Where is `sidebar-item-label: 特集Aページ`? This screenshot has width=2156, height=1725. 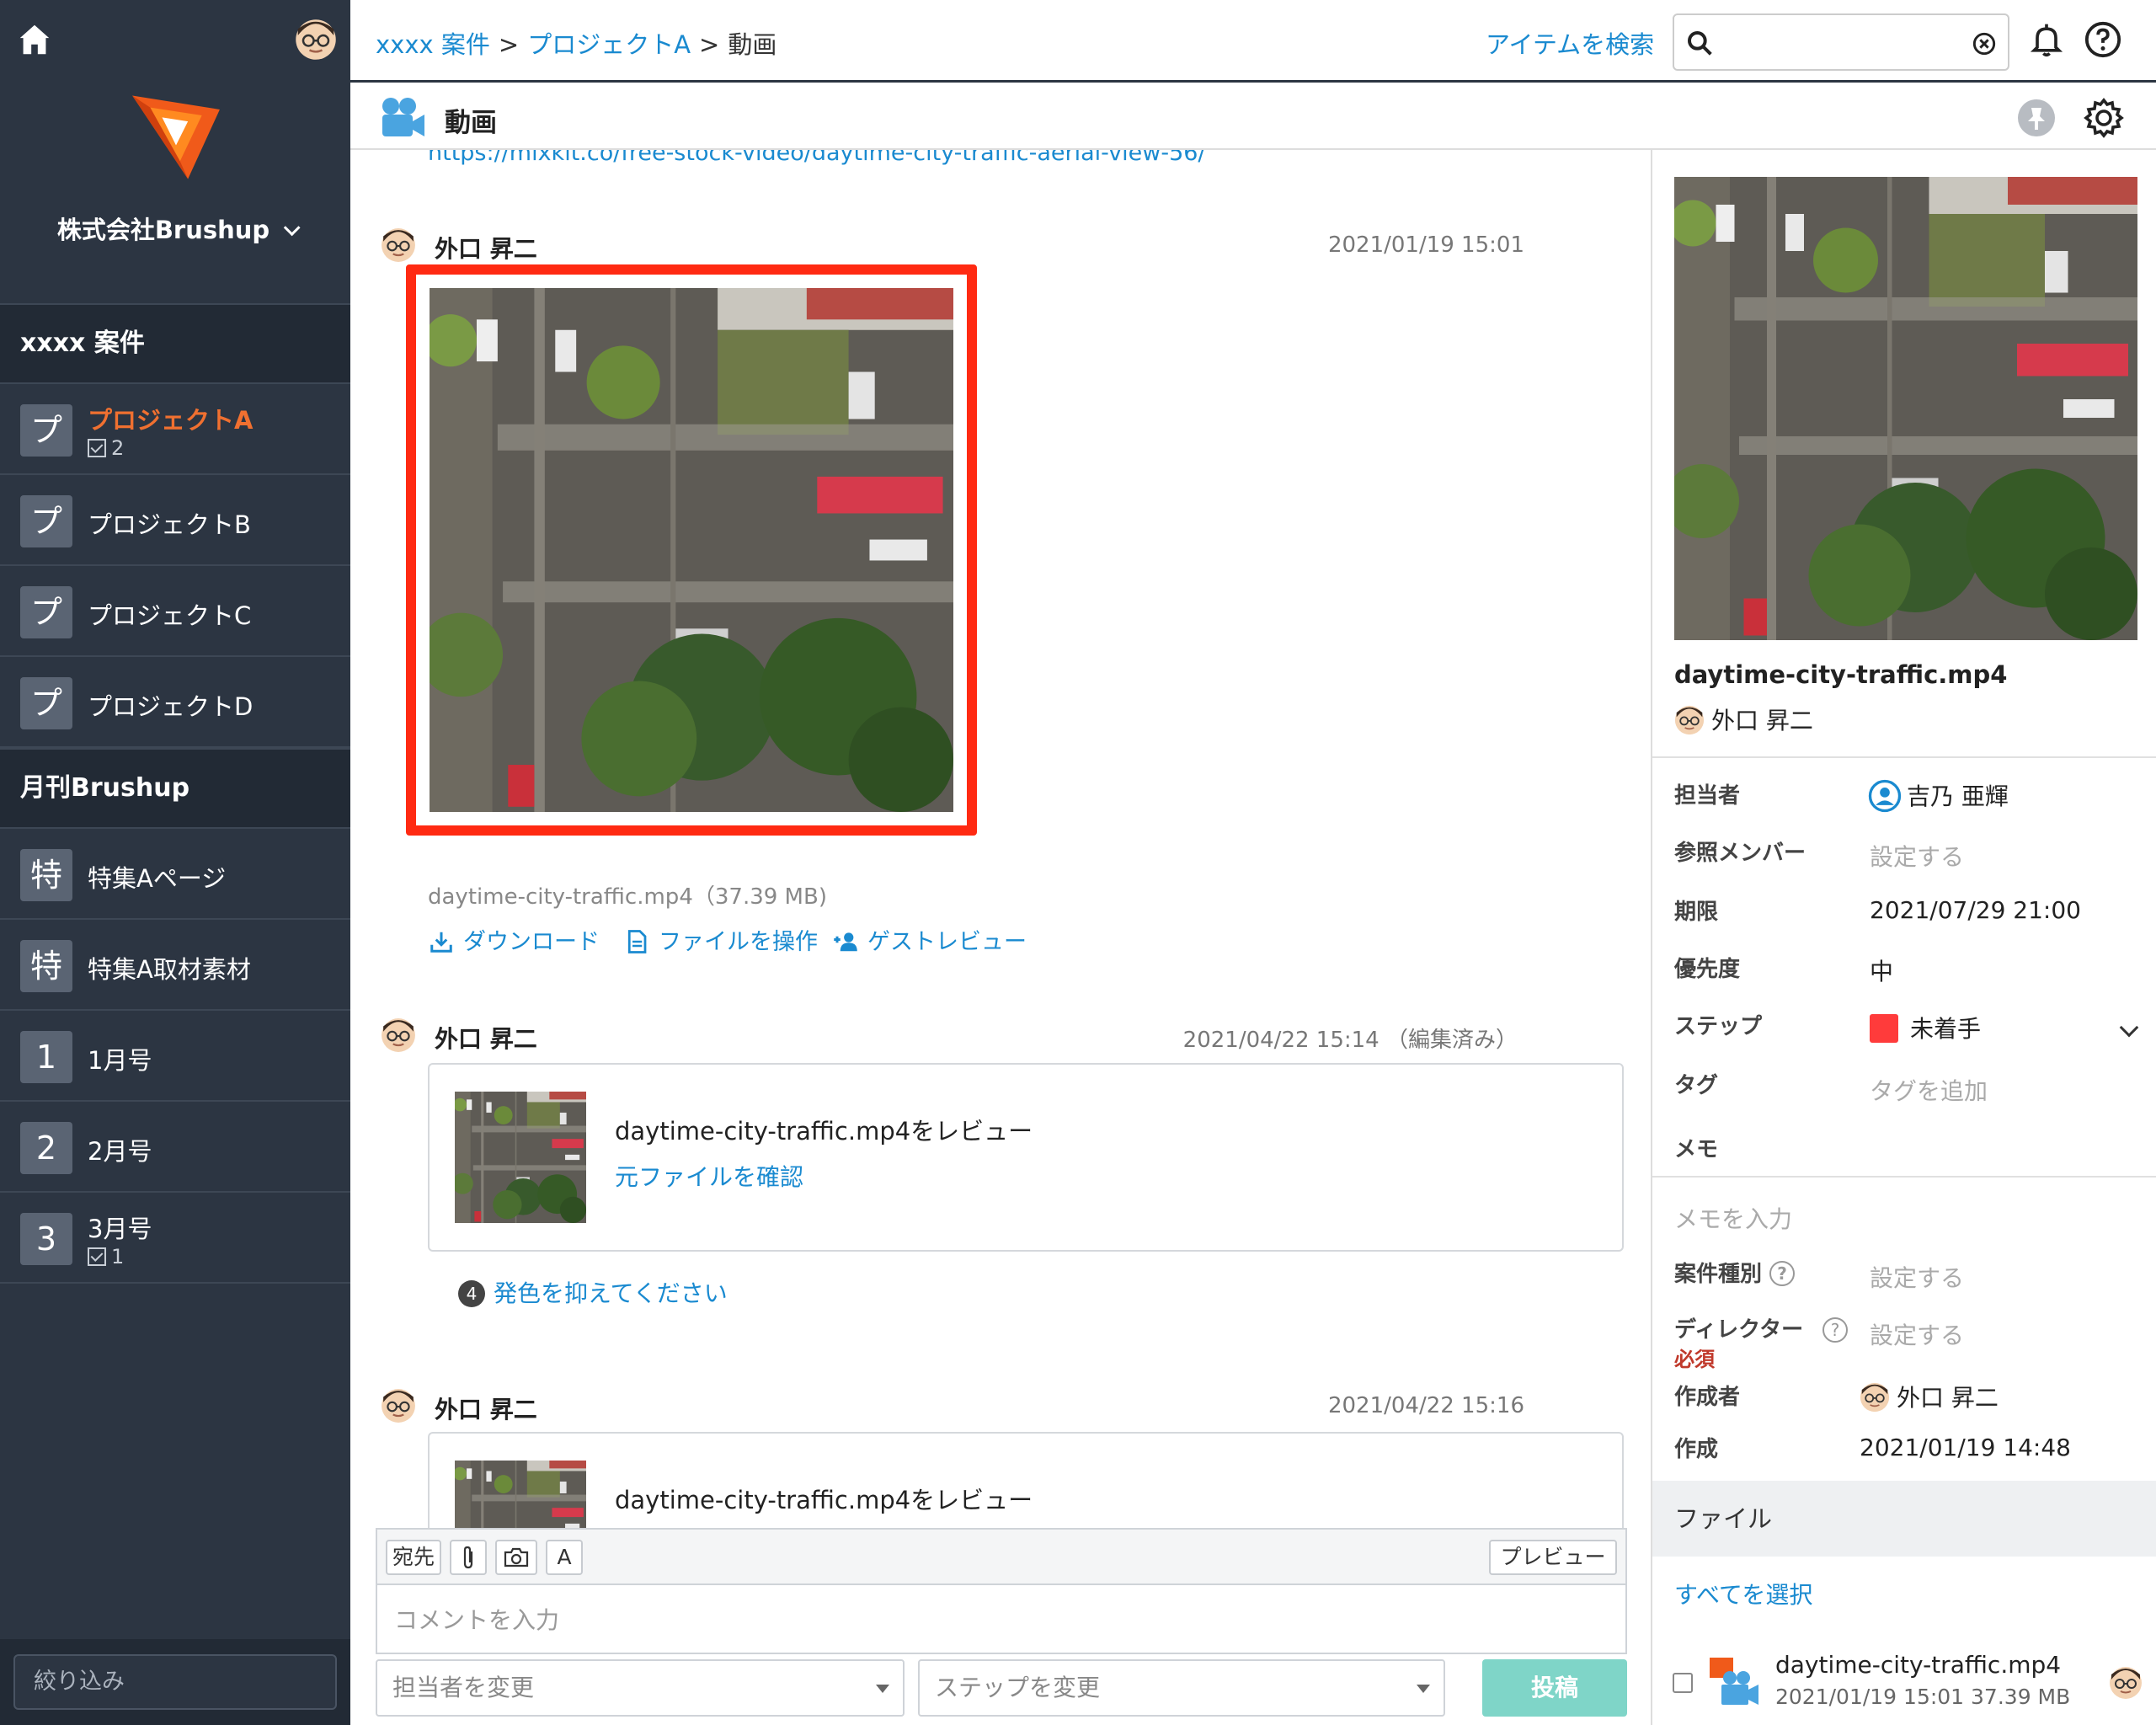 sidebar-item-label: 特集Aページ is located at coordinates (157, 878).